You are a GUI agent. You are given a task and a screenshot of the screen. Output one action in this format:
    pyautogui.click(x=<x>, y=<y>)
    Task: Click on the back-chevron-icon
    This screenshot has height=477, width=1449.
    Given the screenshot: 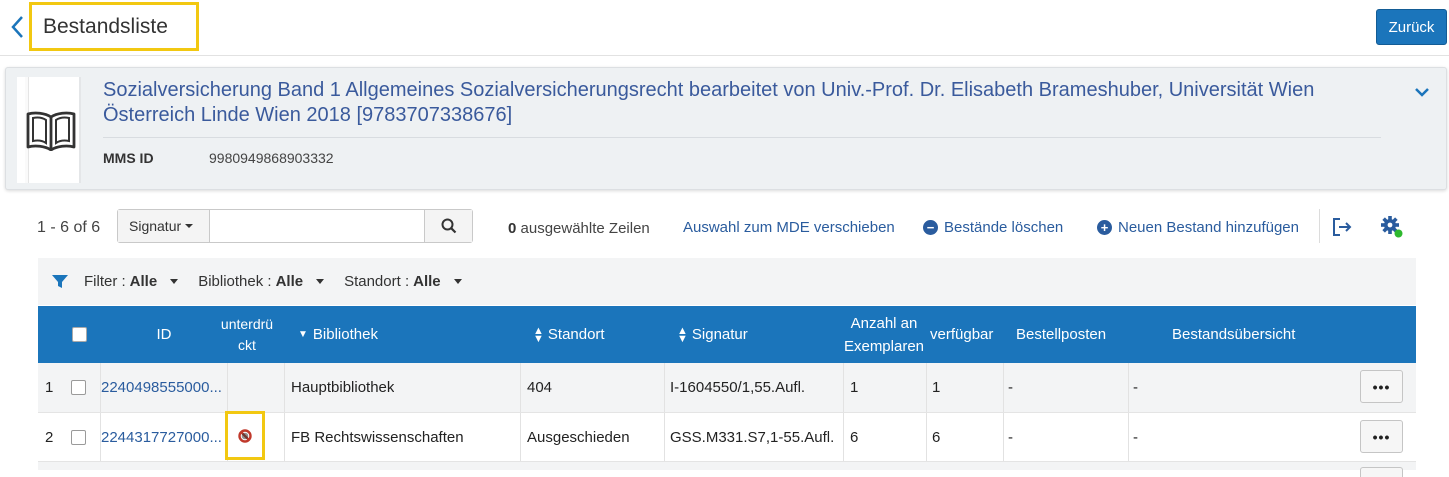 What is the action you would take?
    pyautogui.click(x=18, y=27)
    